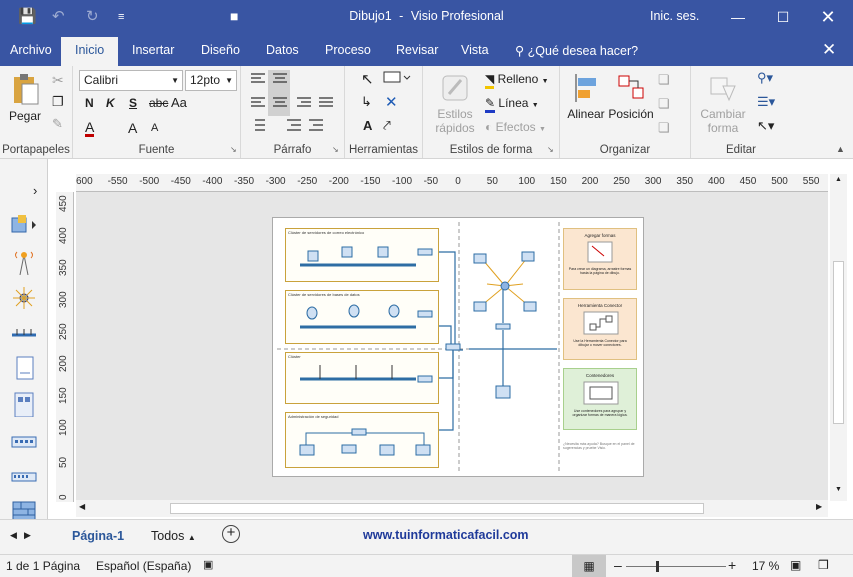 This screenshot has width=853, height=577. Describe the element at coordinates (24, 262) in the screenshot. I see `wireless-tower-icon` at that location.